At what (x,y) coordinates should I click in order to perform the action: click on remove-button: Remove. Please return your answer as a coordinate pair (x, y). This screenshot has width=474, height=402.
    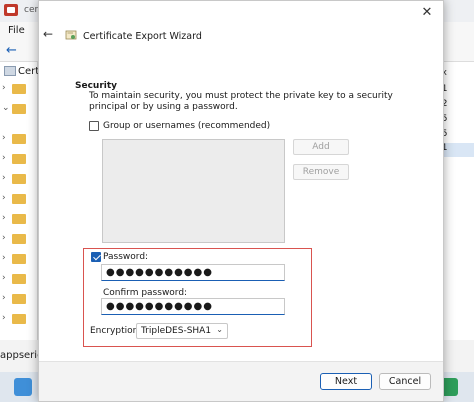
    Looking at the image, I should click on (321, 172).